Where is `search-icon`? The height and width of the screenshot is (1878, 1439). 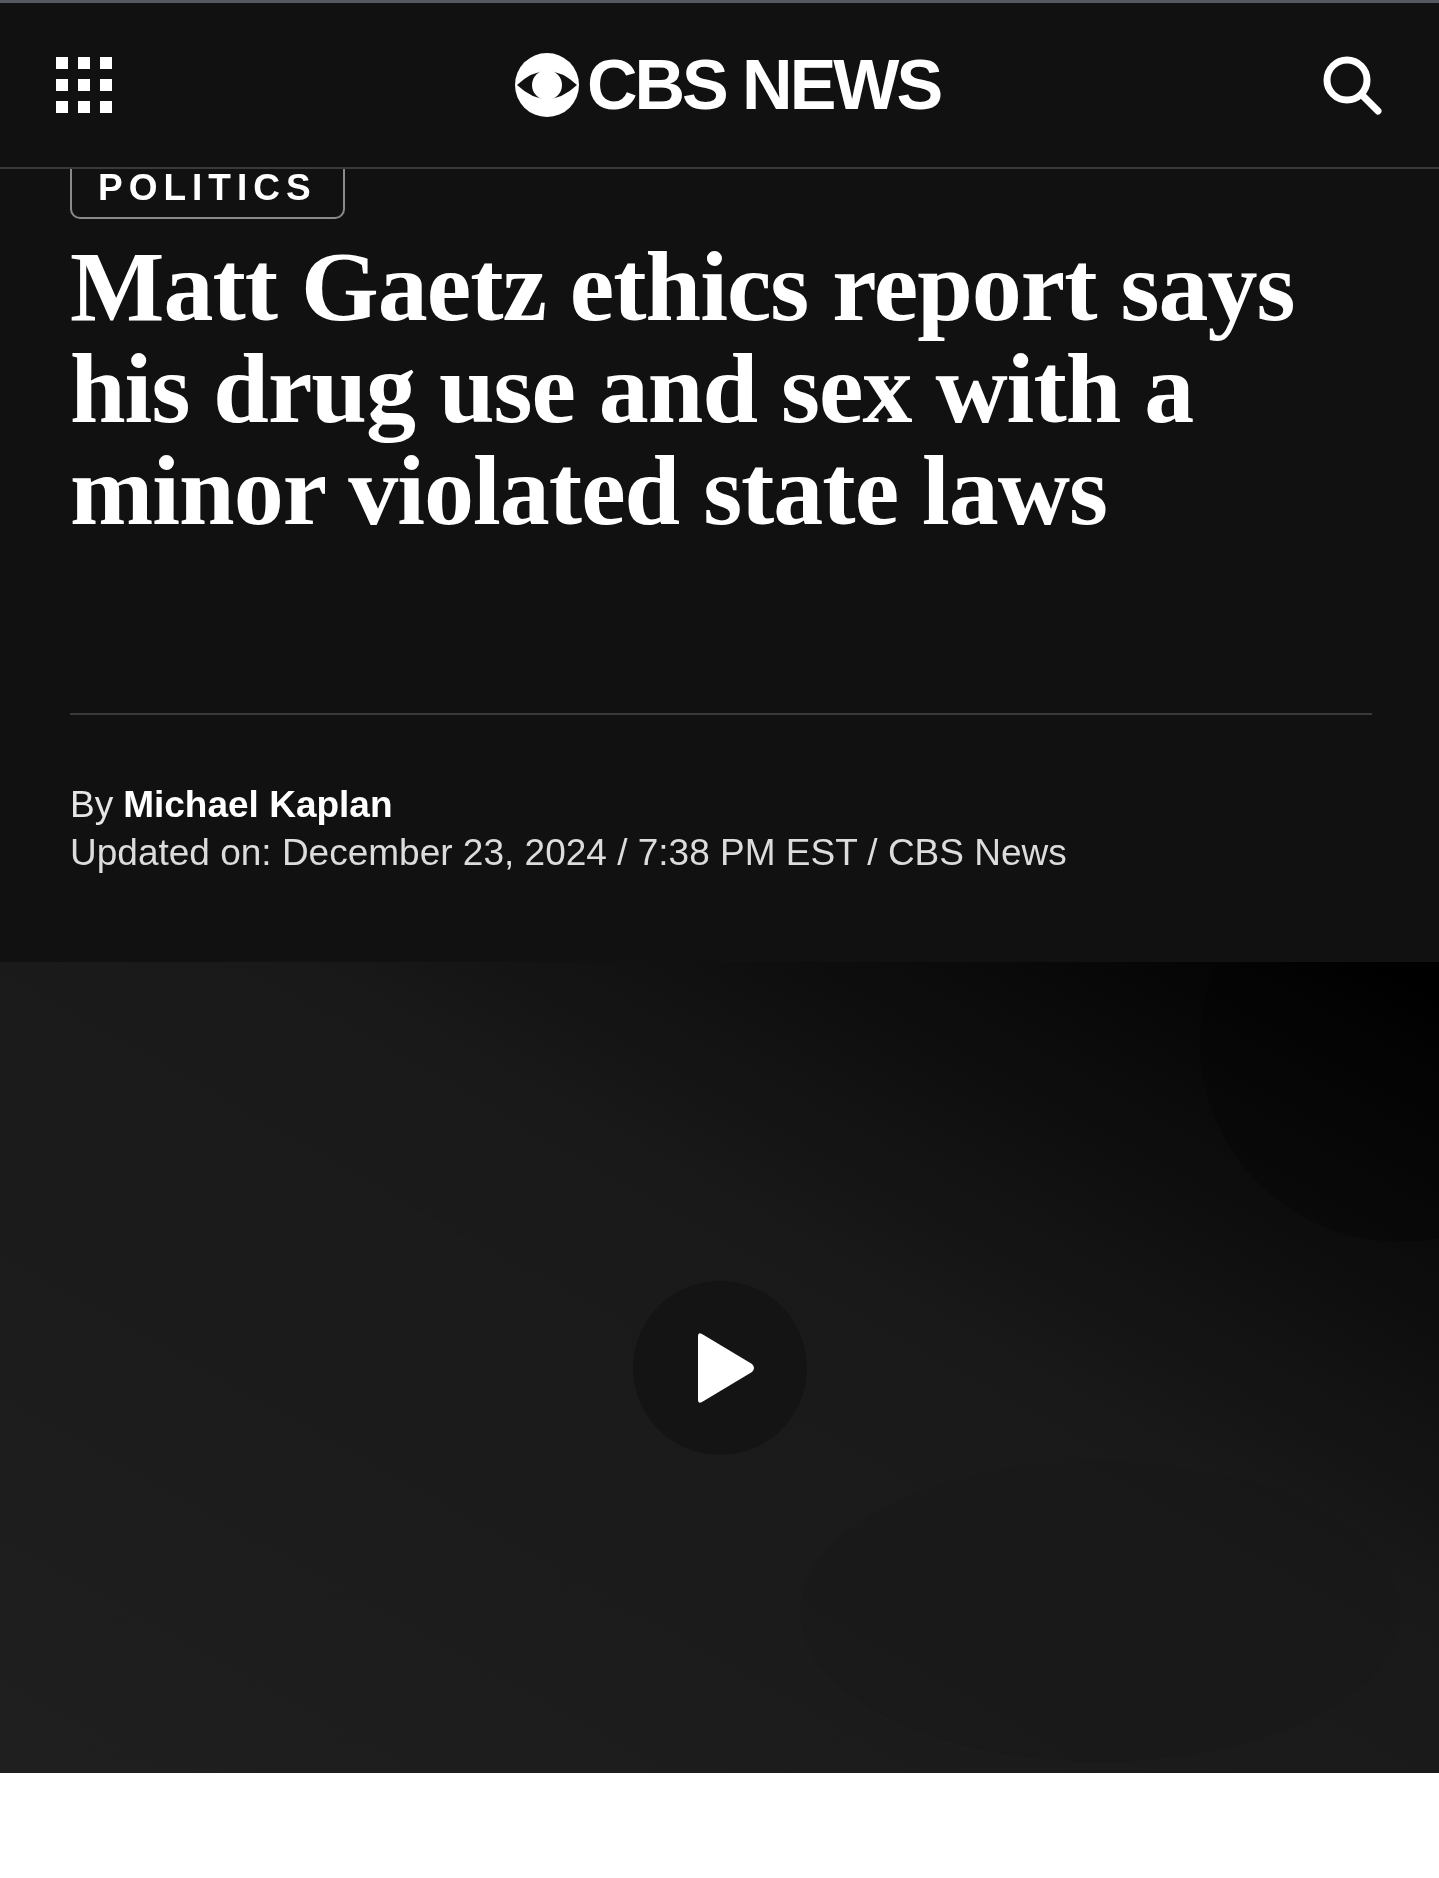 search-icon is located at coordinates (1352, 85).